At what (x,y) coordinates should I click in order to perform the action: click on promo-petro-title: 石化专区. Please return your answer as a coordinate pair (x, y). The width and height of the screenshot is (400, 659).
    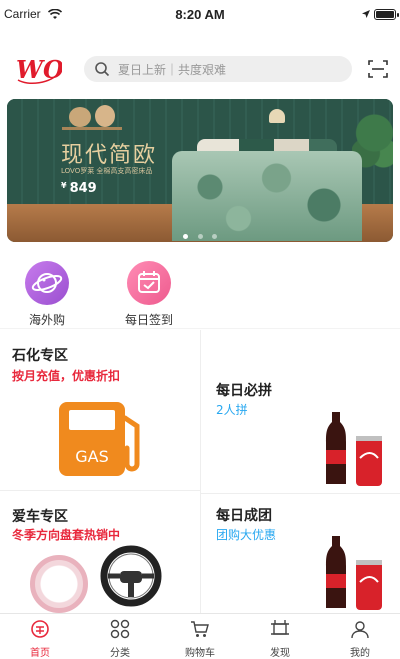
    Looking at the image, I should click on (40, 355).